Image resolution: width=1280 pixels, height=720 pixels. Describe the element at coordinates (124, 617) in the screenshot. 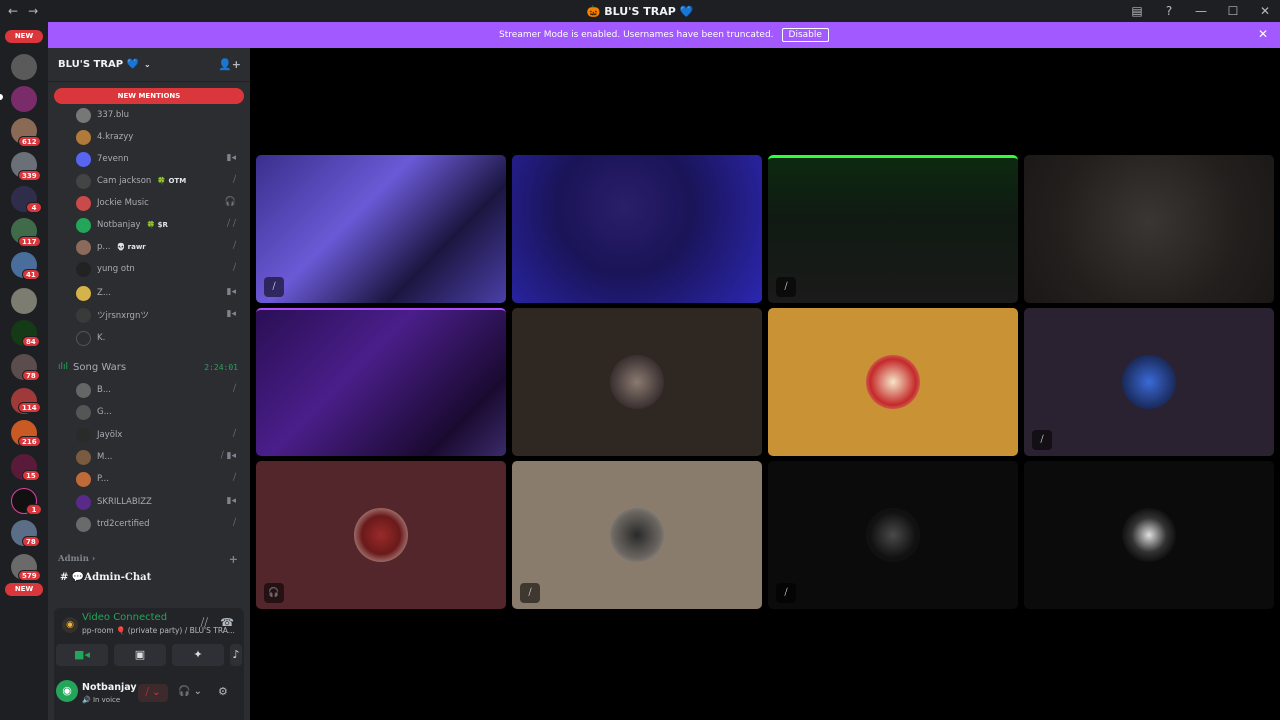

I see `voice-connected-title: Video Connected` at that location.